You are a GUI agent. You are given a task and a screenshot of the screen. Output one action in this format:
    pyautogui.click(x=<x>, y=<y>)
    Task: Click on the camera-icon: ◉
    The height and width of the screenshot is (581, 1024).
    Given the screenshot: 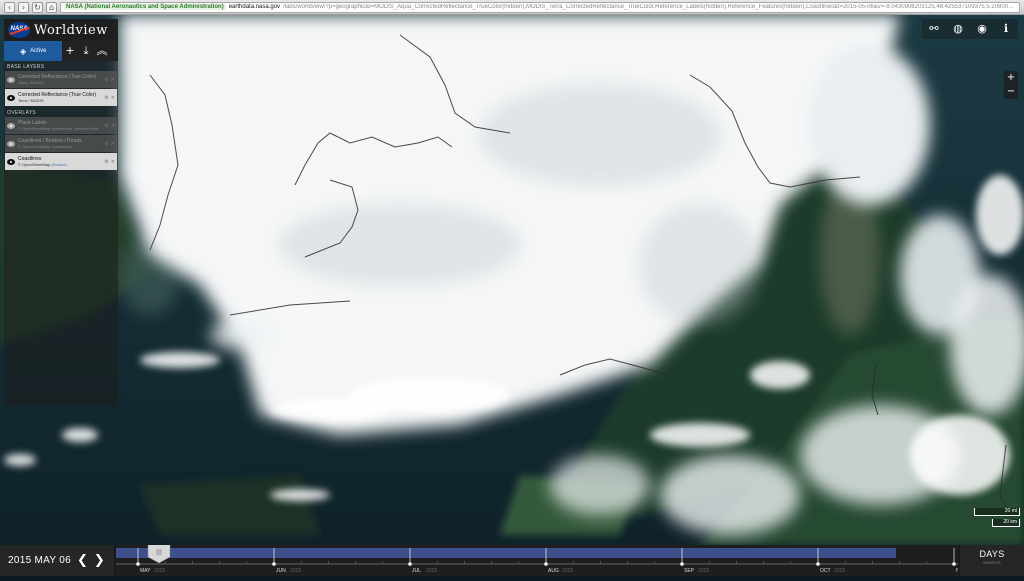 What is the action you would take?
    pyautogui.click(x=982, y=29)
    